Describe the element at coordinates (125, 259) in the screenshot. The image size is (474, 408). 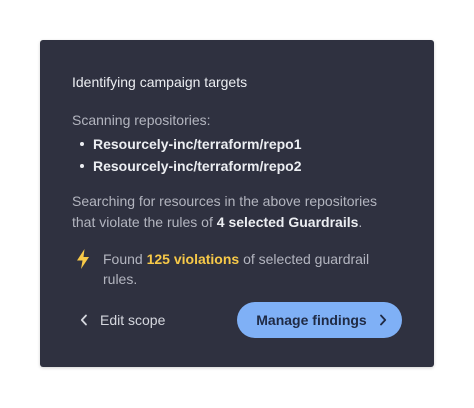
I see `result-prefix: Found` at that location.